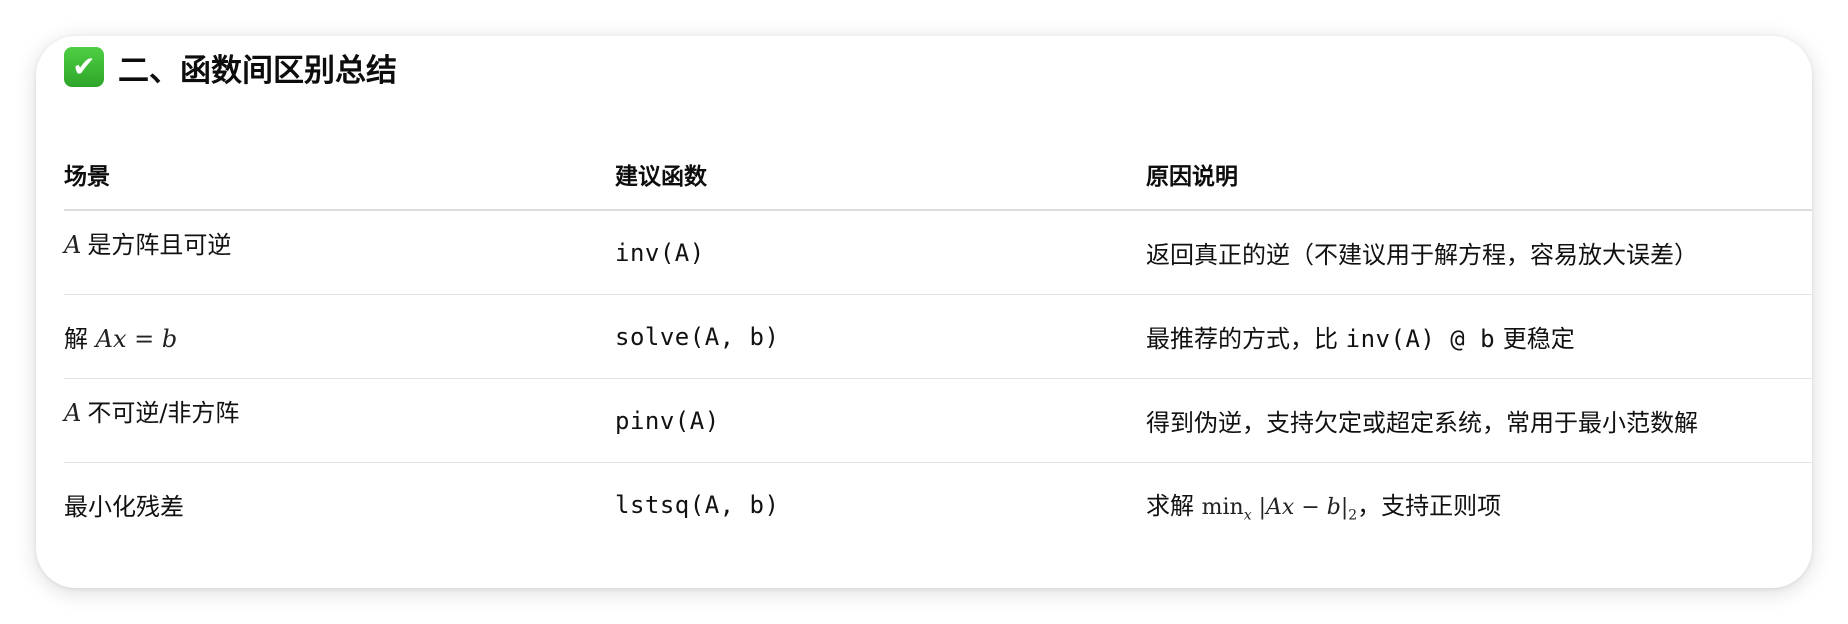 This screenshot has width=1848, height=624. I want to click on scene-cell: 最小化残差, so click(339, 505).